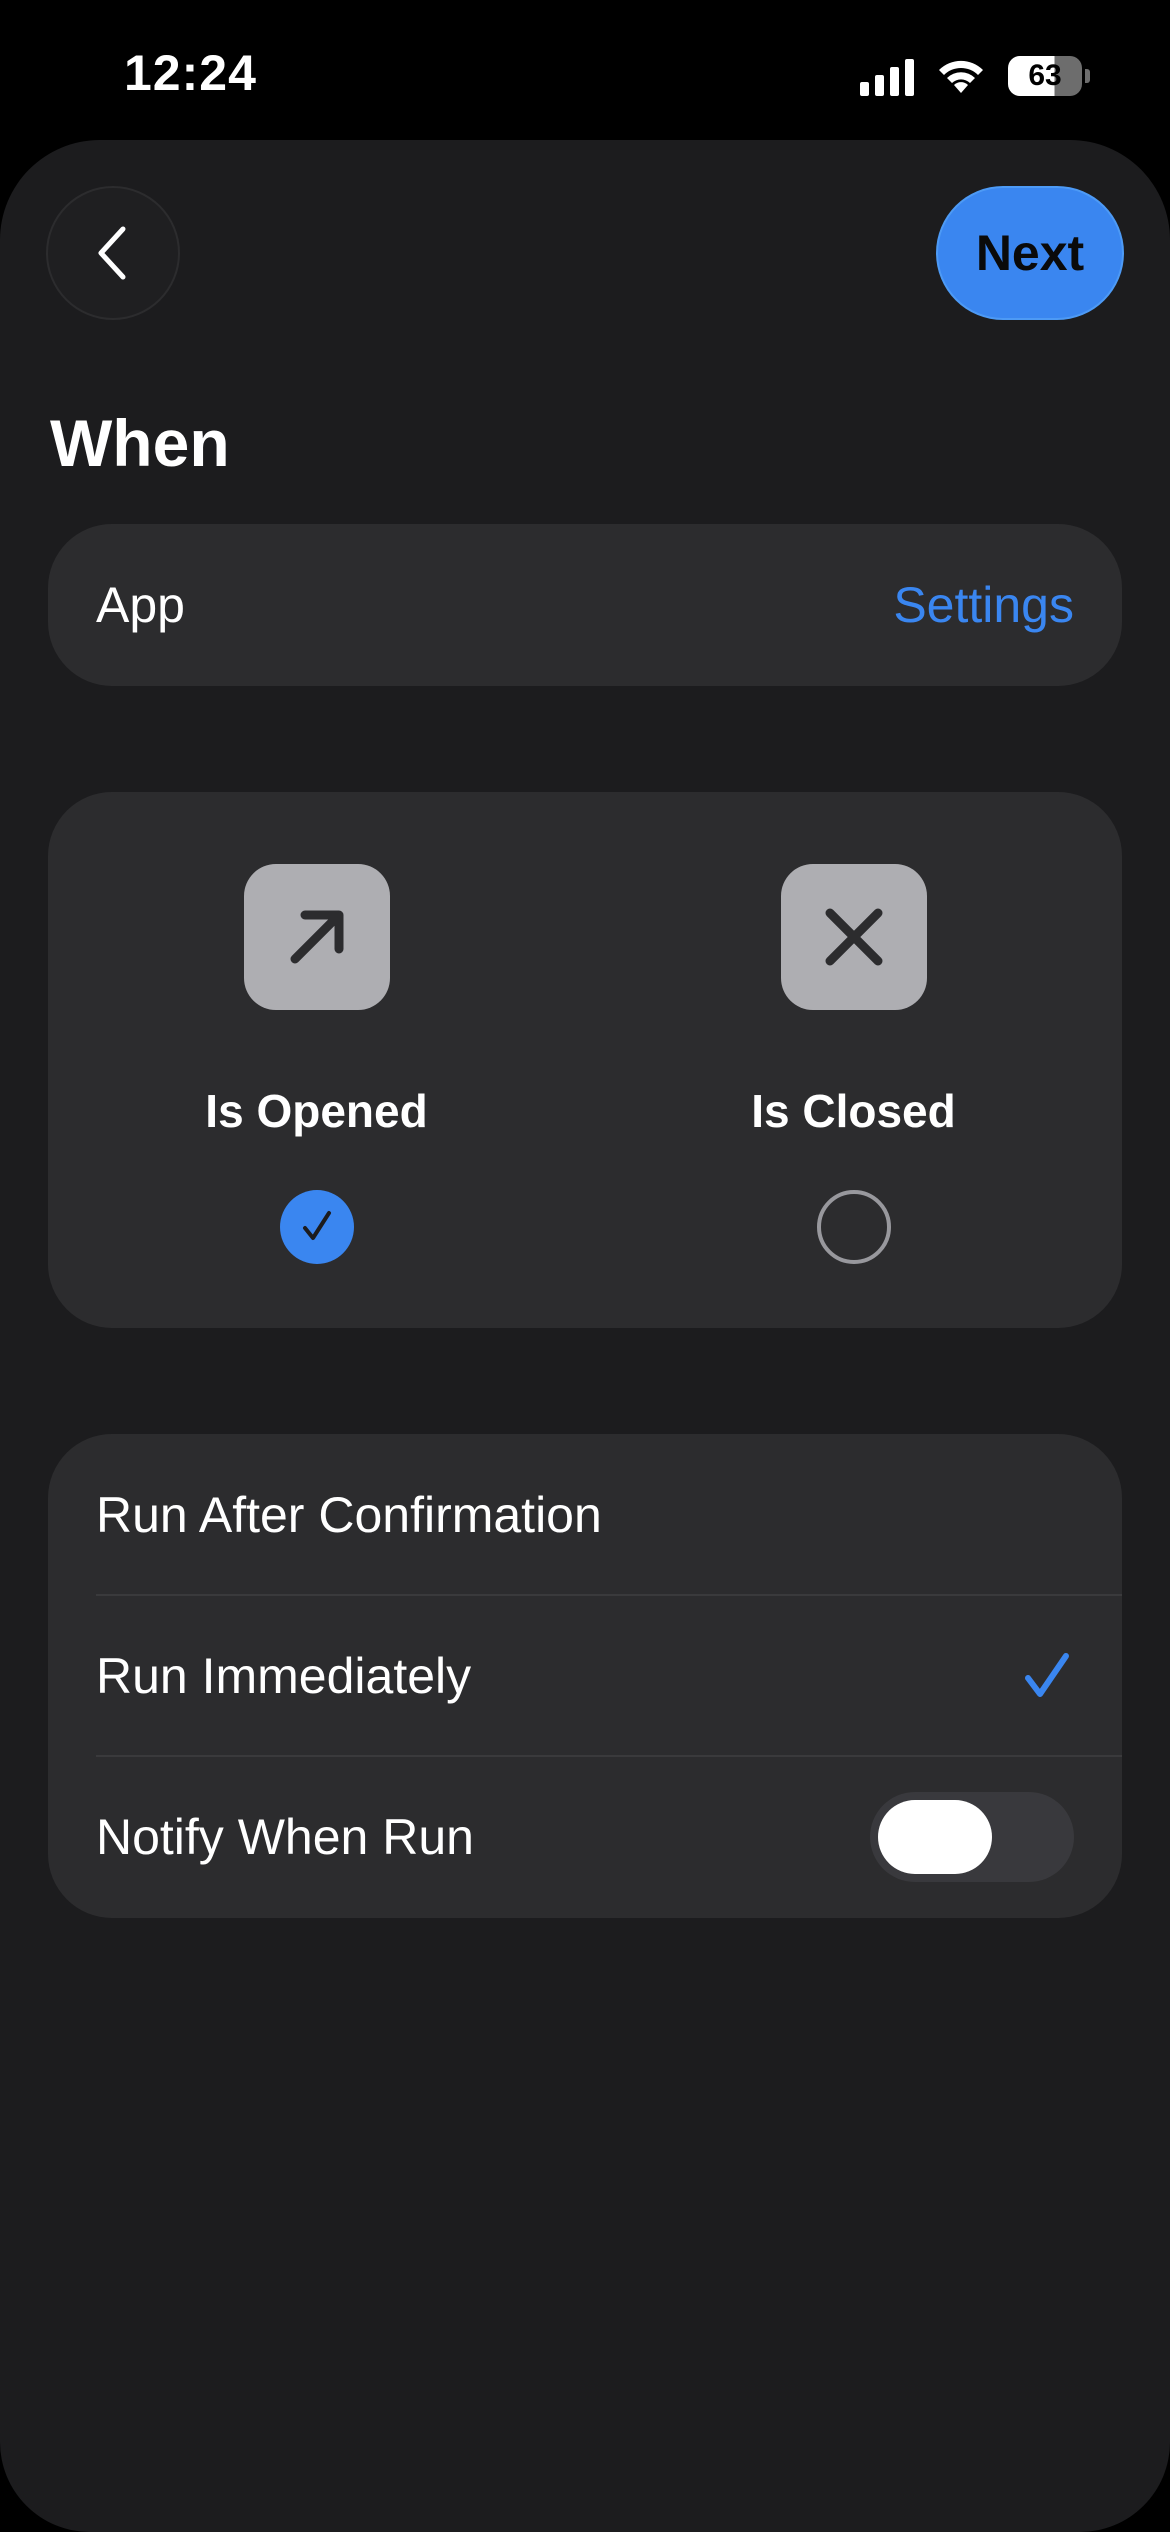  What do you see at coordinates (1045, 75) in the screenshot?
I see `battery-level: 63` at bounding box center [1045, 75].